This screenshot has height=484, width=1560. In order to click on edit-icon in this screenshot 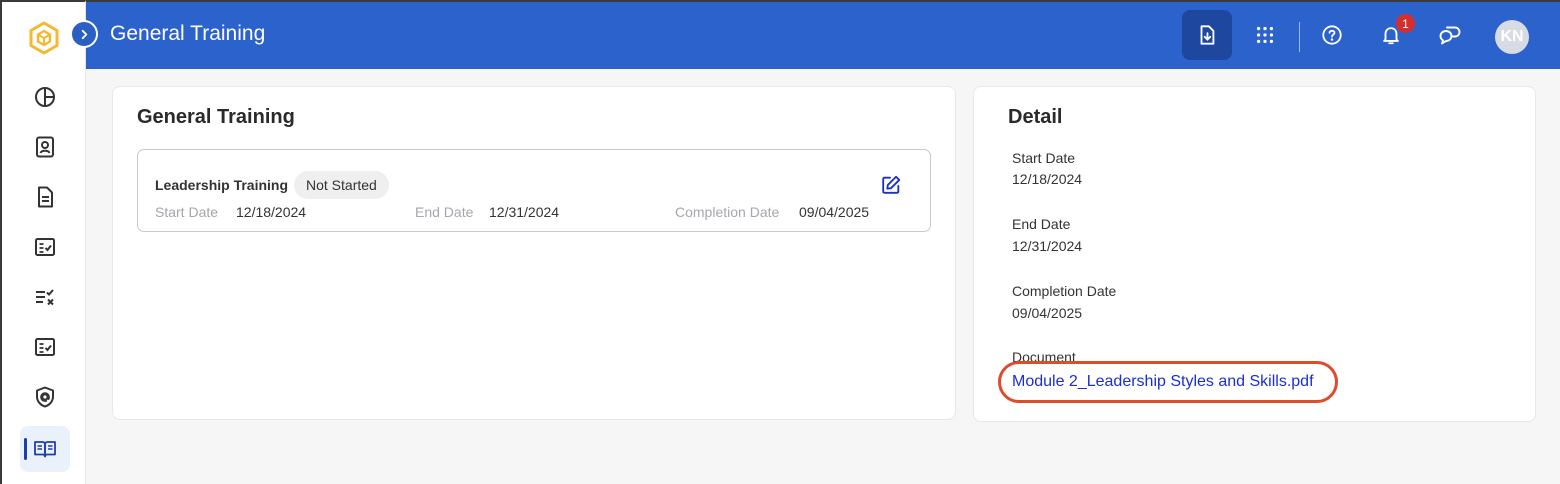, I will do `click(891, 185)`.